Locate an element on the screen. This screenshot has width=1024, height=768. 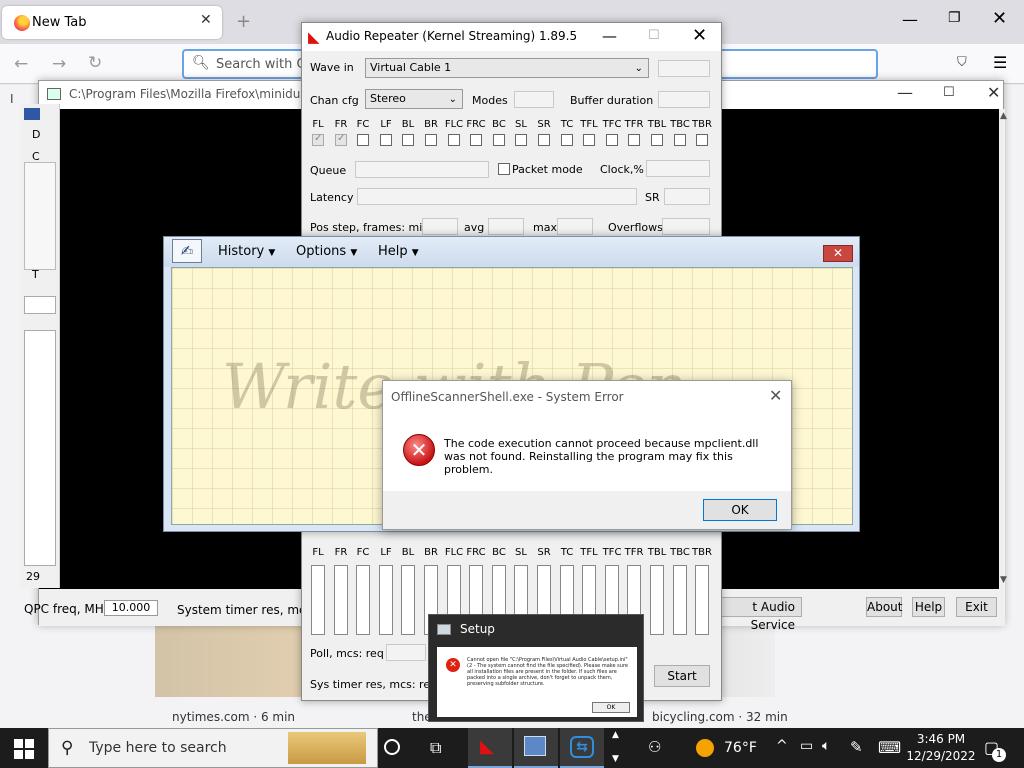
channel-checkbox-flc is located at coordinates (454, 140).